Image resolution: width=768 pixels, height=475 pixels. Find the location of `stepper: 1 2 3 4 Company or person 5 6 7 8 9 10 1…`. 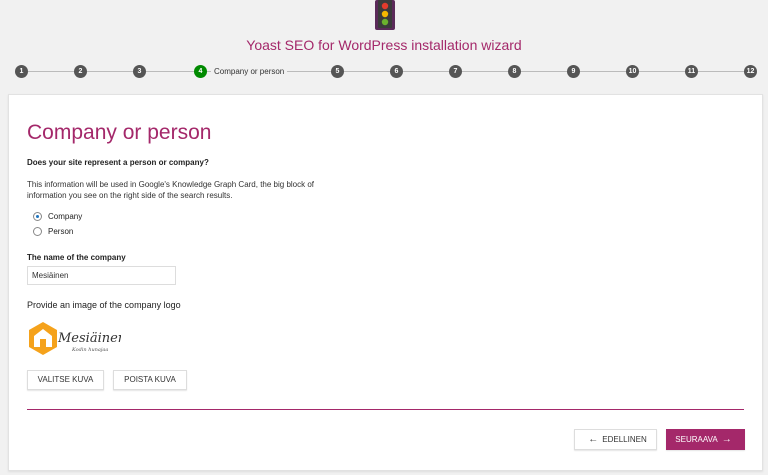

stepper: 1 2 3 4 Company or person 5 6 7 8 9 10 1… is located at coordinates (386, 72).